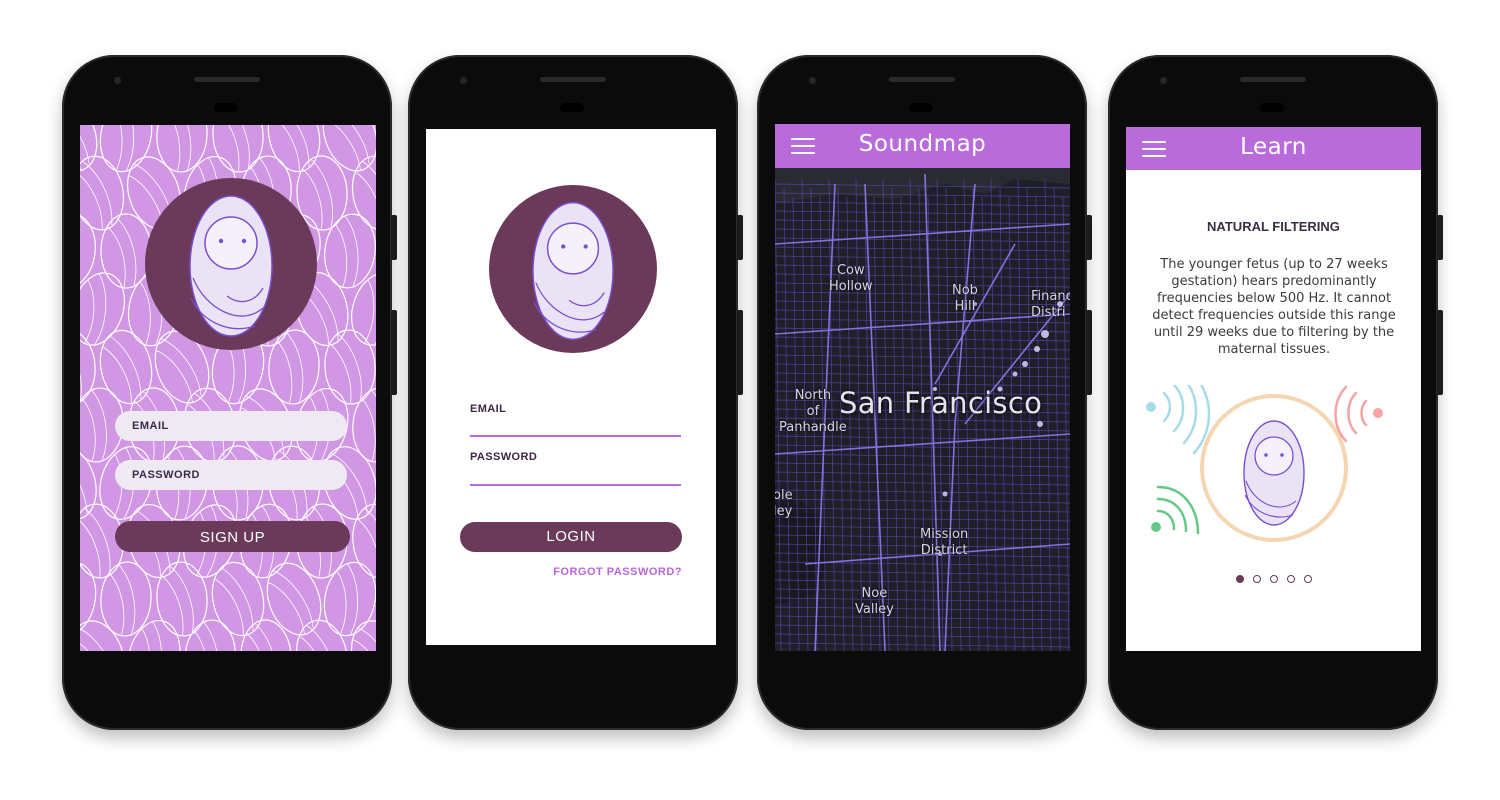  I want to click on password-label: PASSWORD, so click(504, 457).